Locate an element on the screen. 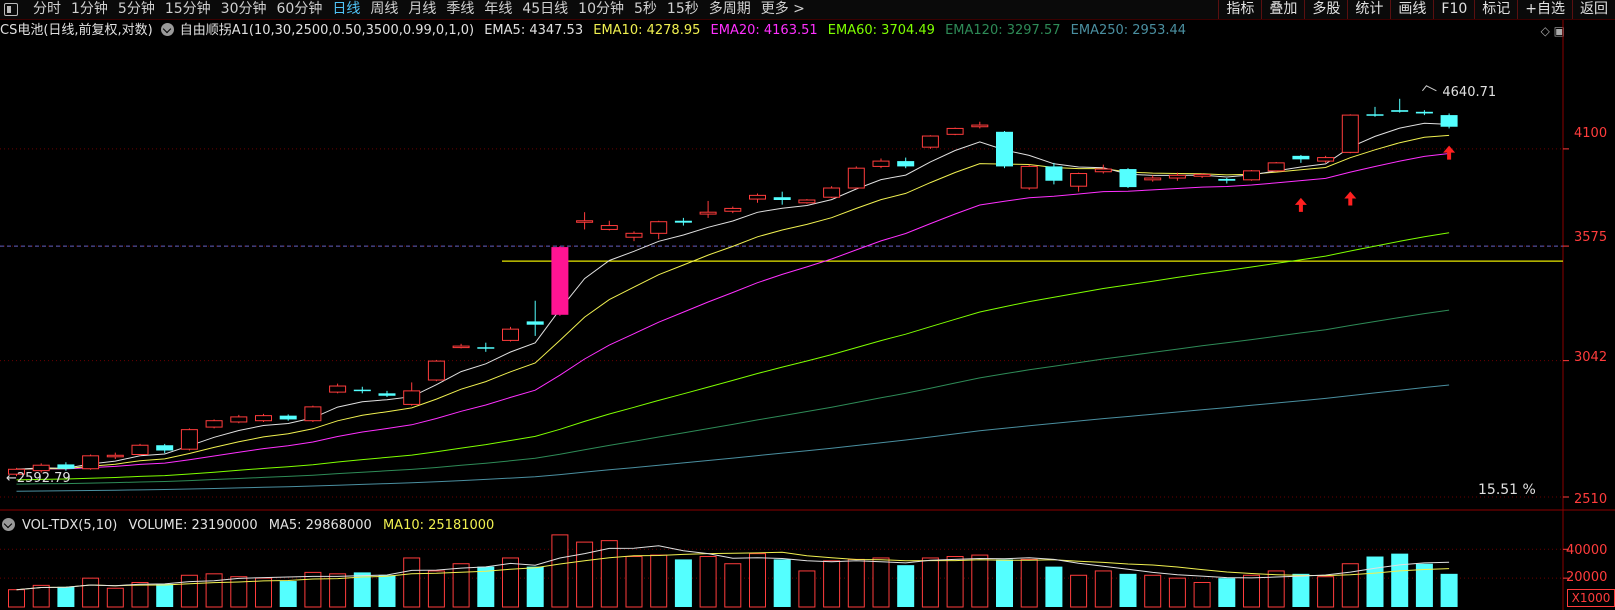 This screenshot has width=1615, height=610. volume-unit-label: X1000 is located at coordinates (1591, 598).